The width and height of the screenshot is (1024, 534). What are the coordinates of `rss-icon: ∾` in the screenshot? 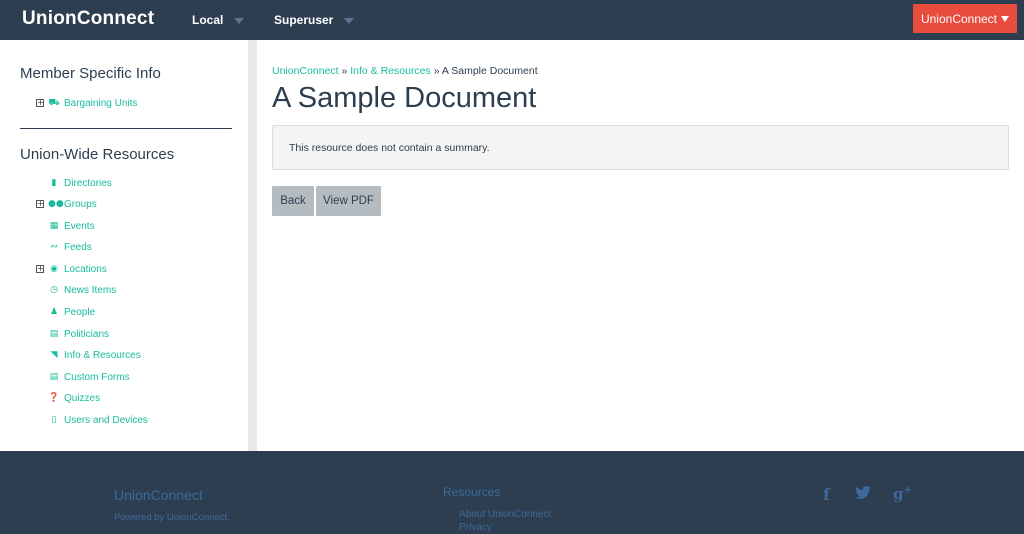 It's located at (54, 247).